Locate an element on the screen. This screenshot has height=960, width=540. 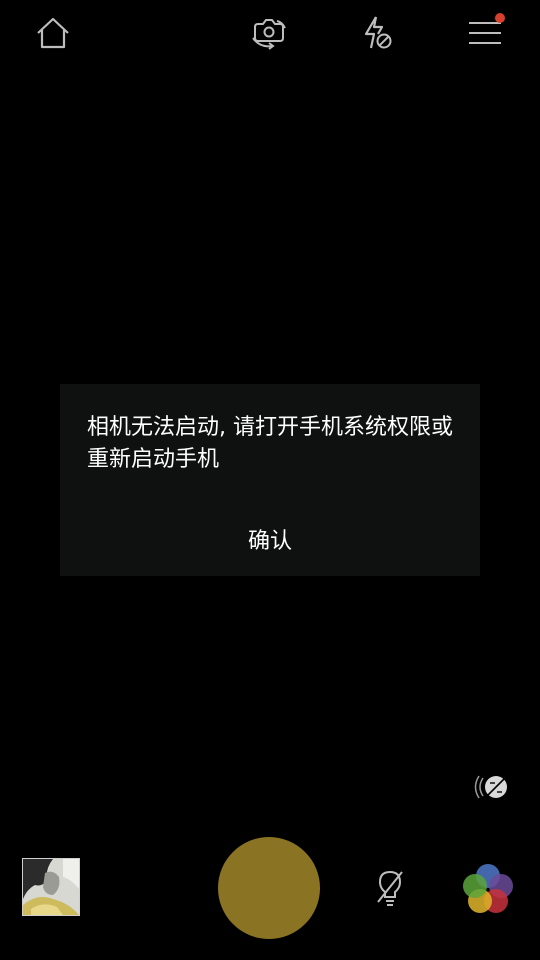
filters-icon is located at coordinates (488, 888).